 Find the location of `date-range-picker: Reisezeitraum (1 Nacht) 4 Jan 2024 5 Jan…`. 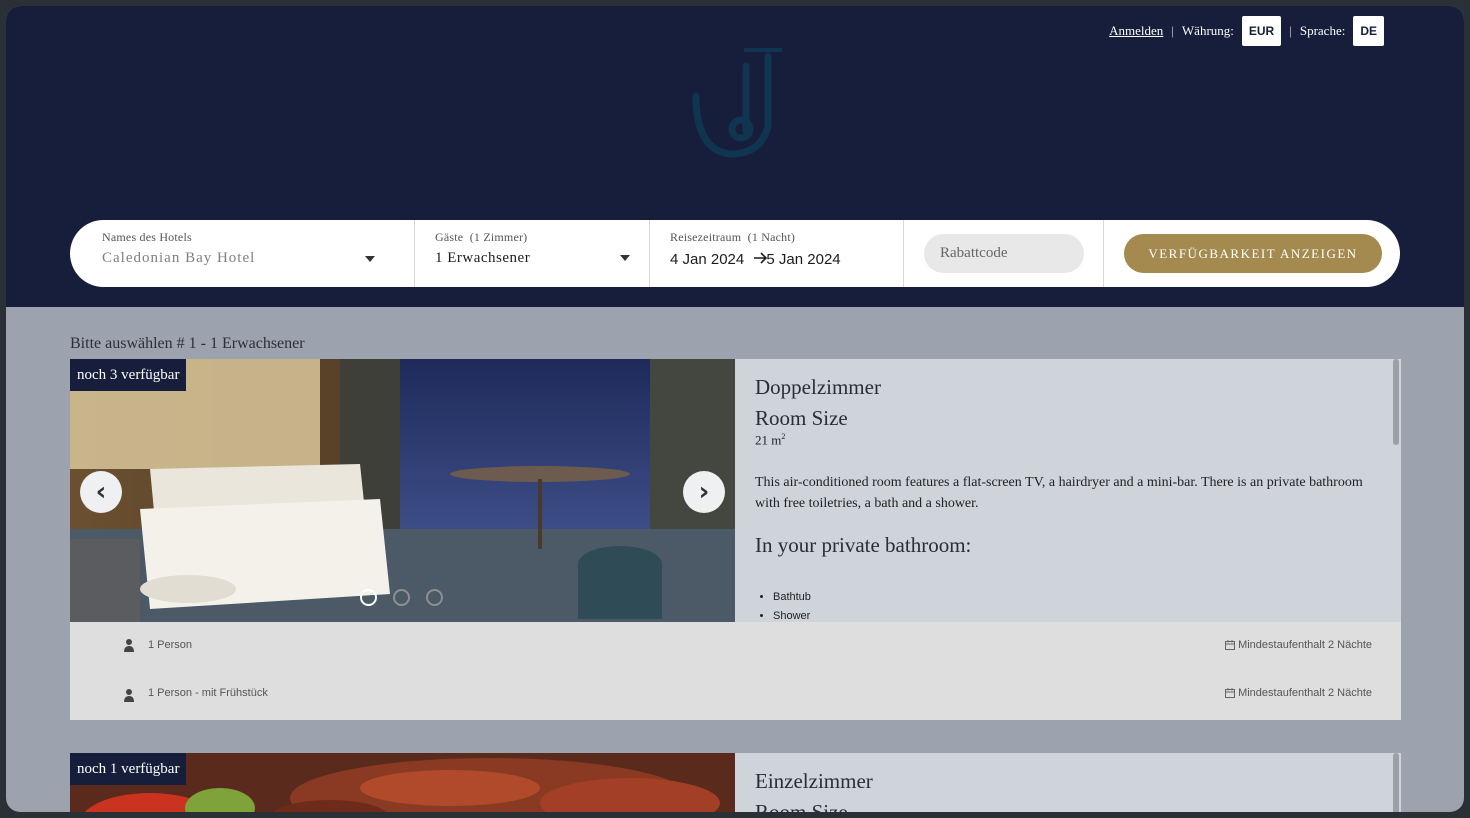

date-range-picker: Reisezeitraum (1 Nacht) 4 Jan 2024 5 Jan… is located at coordinates (777, 253).